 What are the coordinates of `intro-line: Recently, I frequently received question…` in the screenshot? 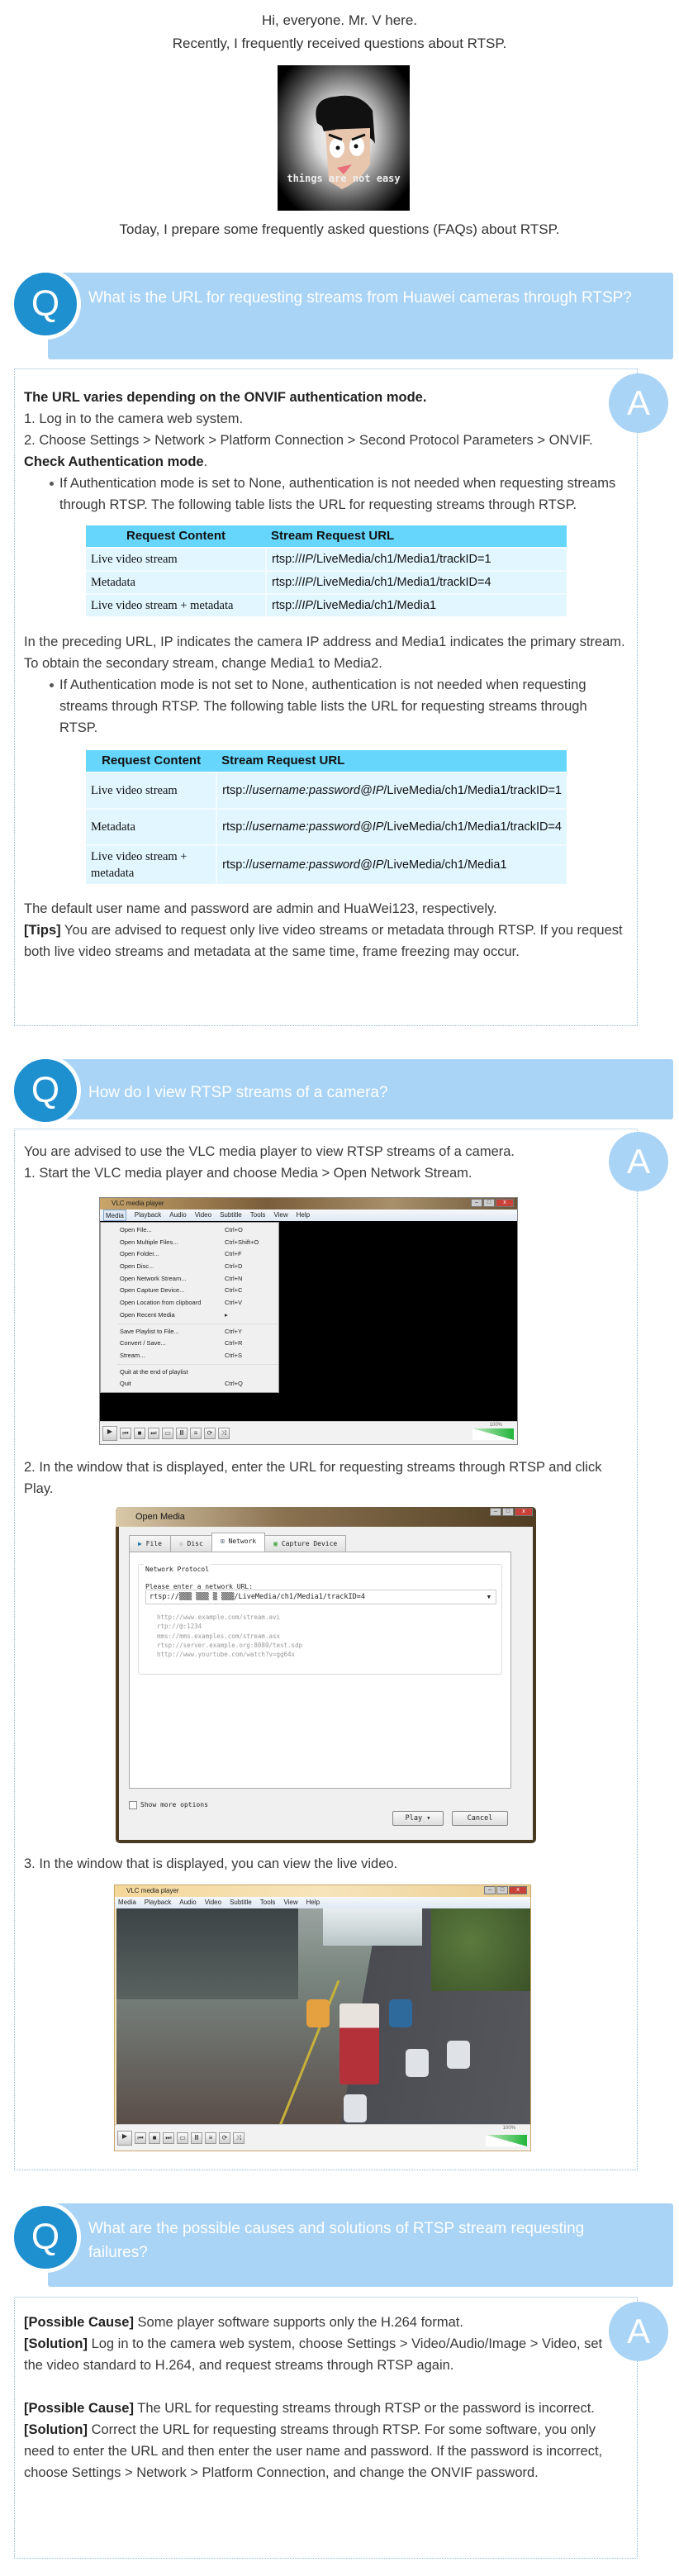 It's located at (339, 43).